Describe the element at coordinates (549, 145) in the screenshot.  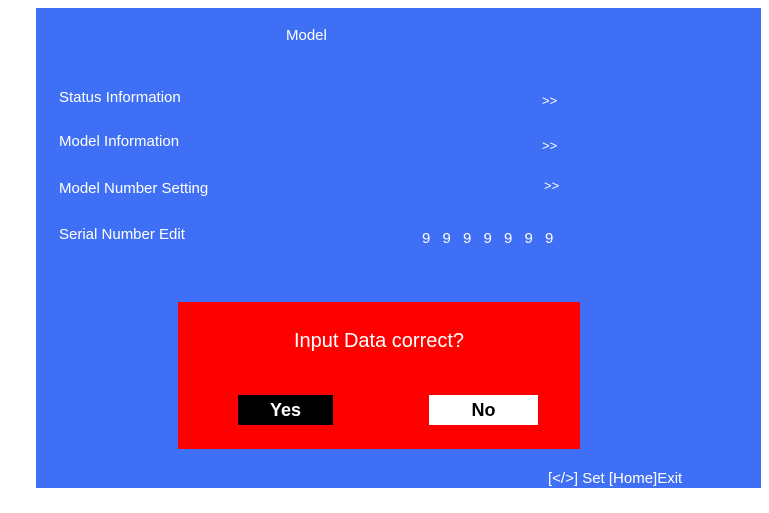
I see `submenu-arrow-model: >>` at that location.